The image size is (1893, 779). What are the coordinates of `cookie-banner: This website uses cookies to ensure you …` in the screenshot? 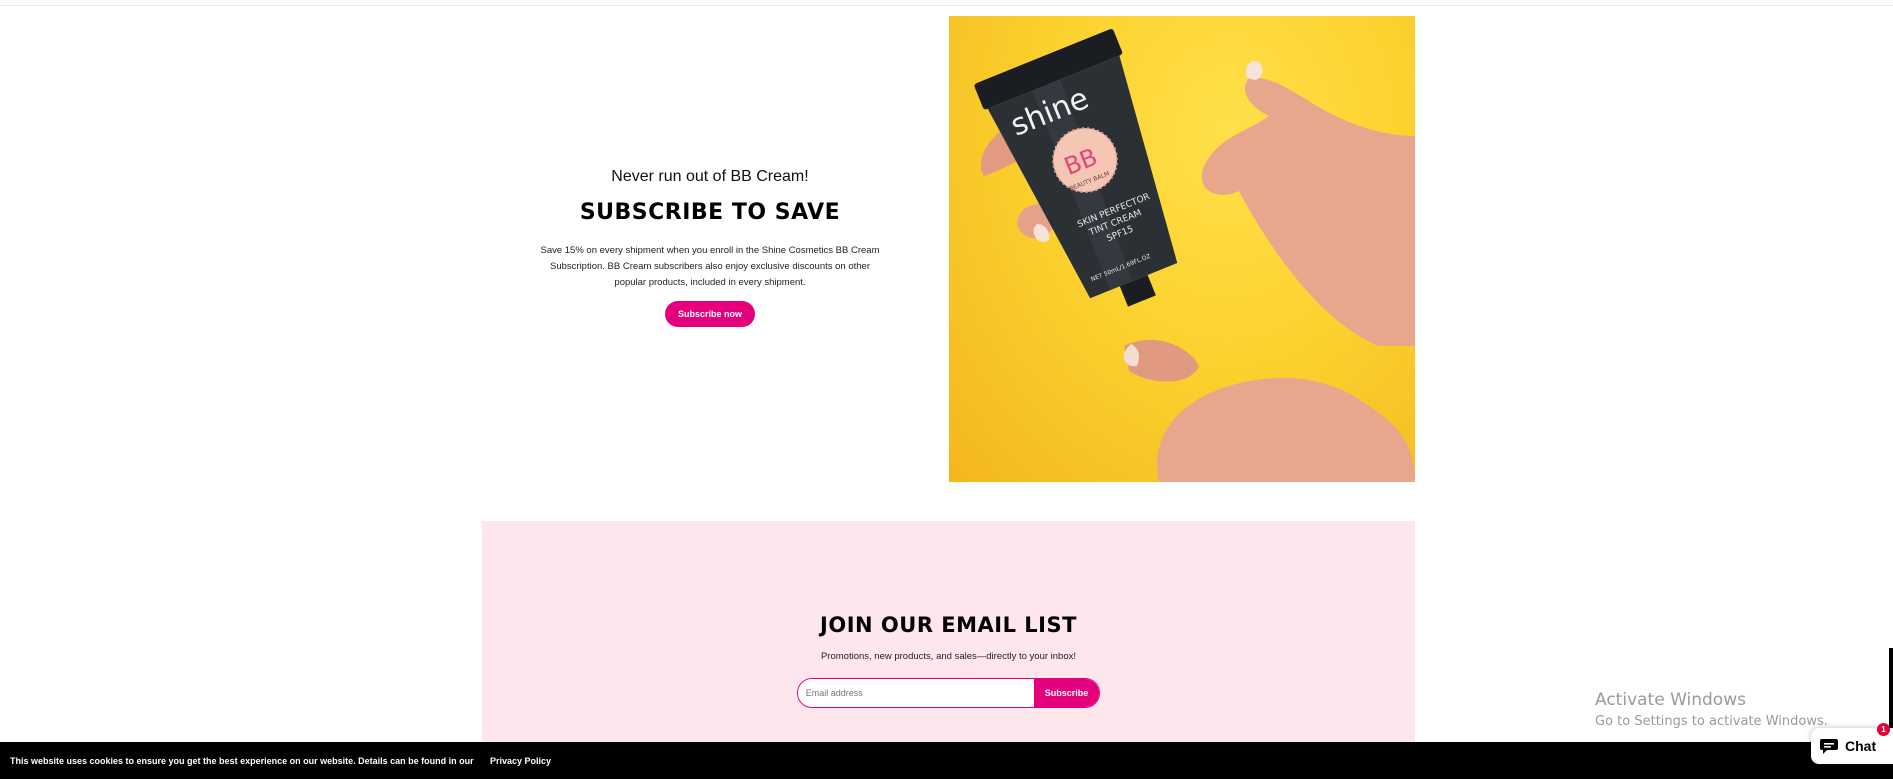 It's located at (946, 760).